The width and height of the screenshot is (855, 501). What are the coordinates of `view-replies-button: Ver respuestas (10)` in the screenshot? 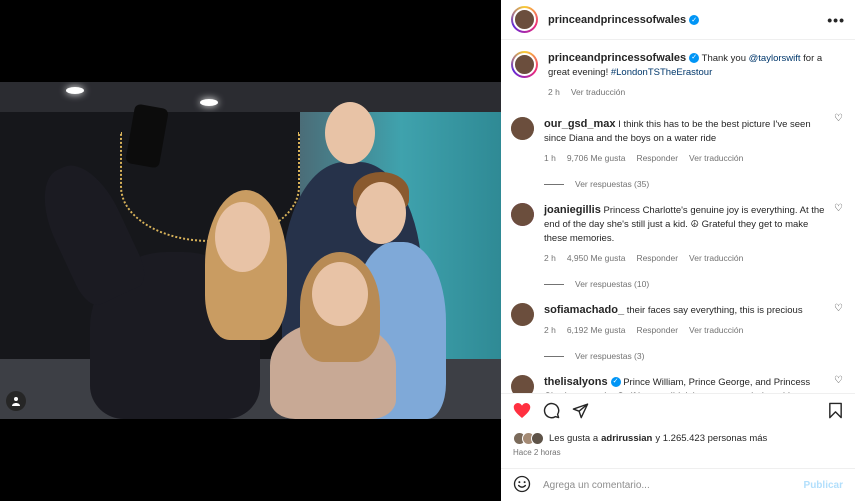 It's located at (694, 284).